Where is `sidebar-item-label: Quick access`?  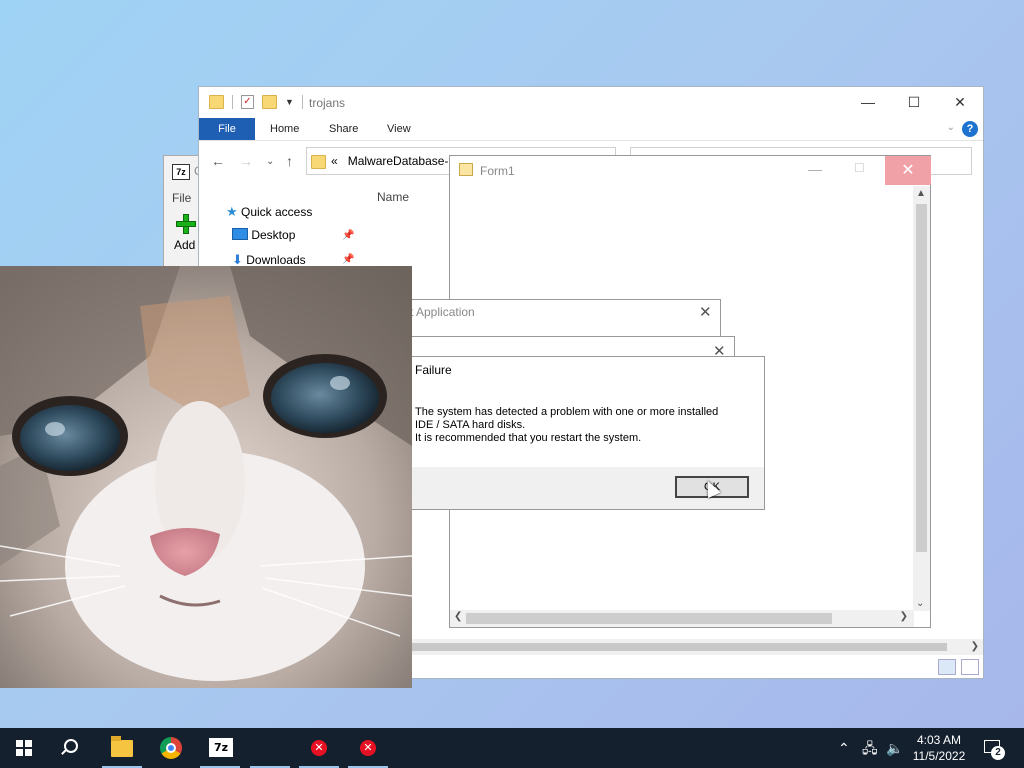 sidebar-item-label: Quick access is located at coordinates (277, 212).